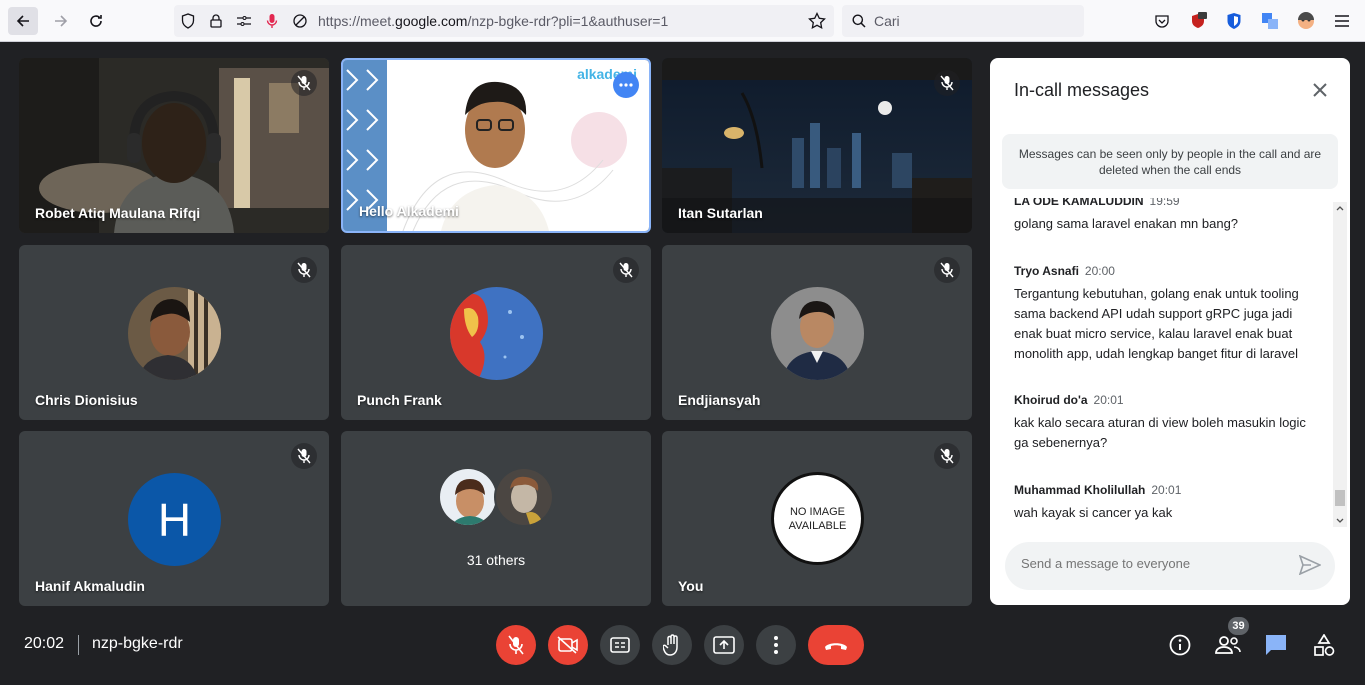  What do you see at coordinates (691, 586) in the screenshot?
I see `participant-name: You` at bounding box center [691, 586].